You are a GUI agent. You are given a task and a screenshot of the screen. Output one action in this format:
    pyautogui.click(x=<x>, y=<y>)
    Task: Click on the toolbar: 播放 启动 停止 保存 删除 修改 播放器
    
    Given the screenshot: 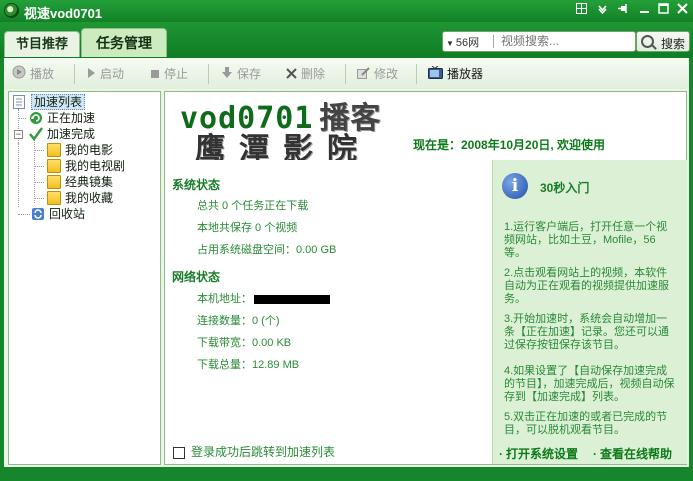 What is the action you would take?
    pyautogui.click(x=346, y=74)
    